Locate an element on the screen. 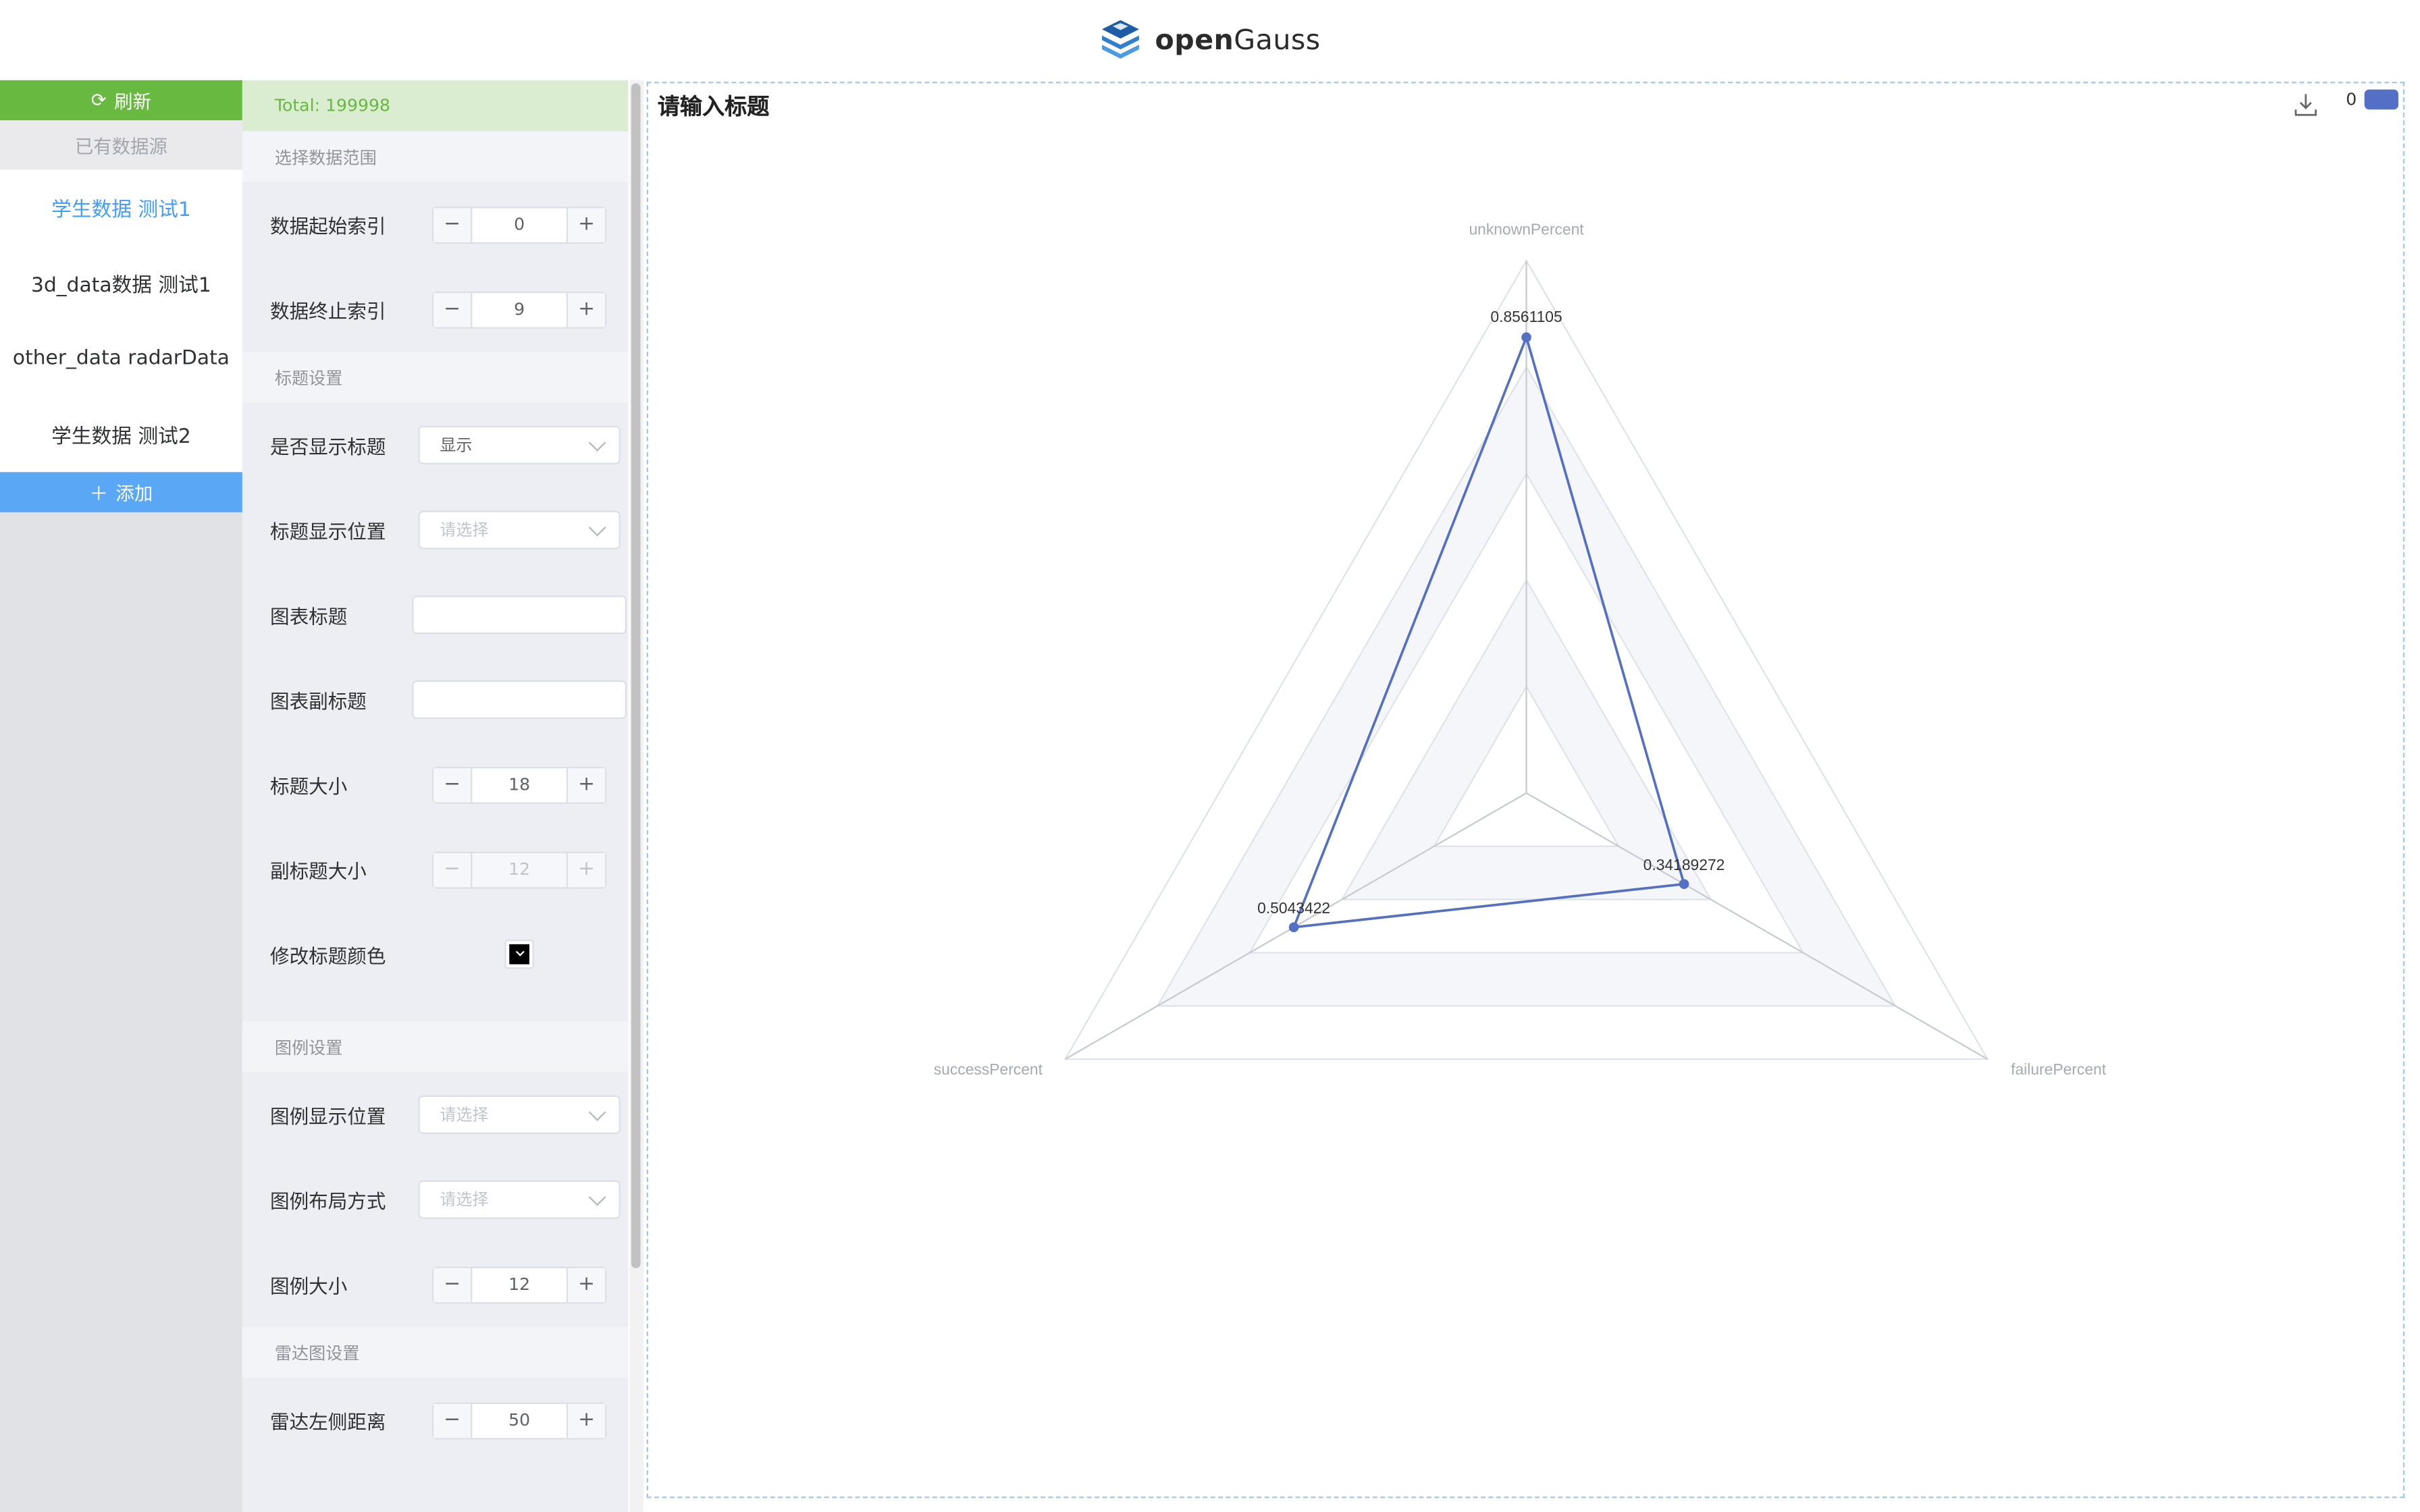 This screenshot has height=1512, width=2420. chart-legend: 0 is located at coordinates (2372, 99).